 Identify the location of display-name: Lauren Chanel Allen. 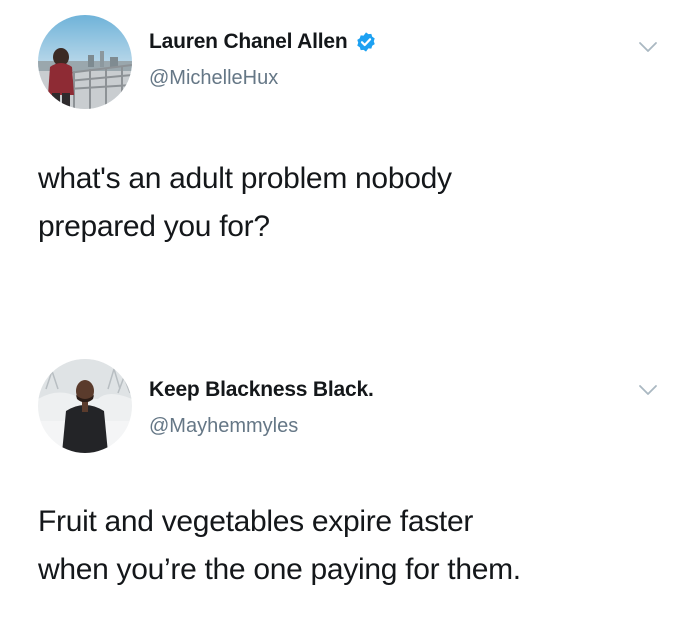
(248, 42).